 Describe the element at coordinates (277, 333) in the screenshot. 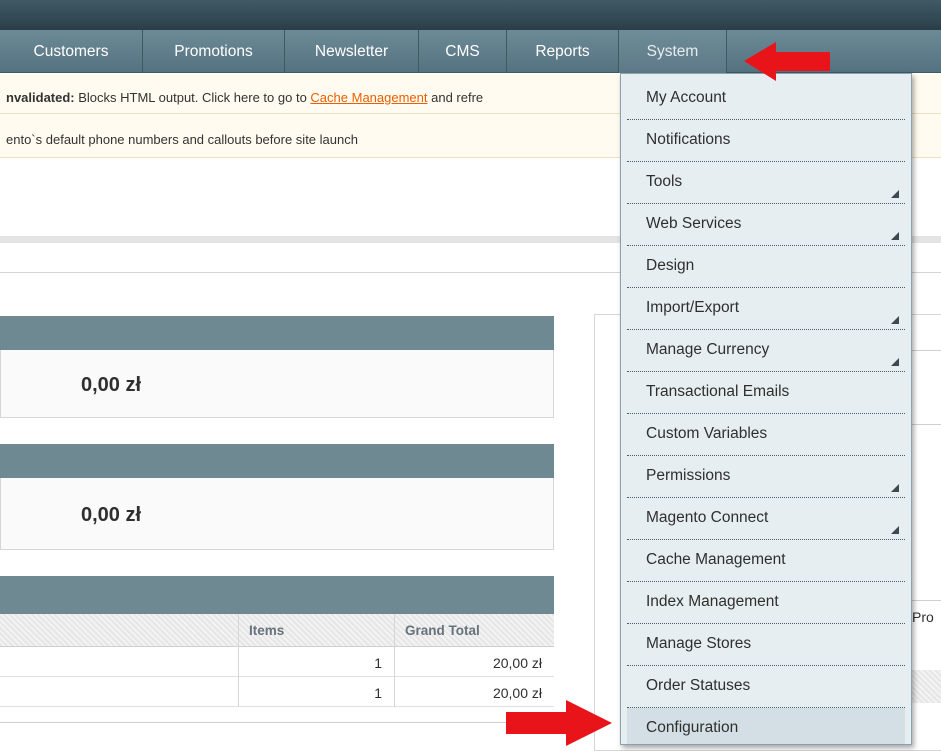

I see `lifetime-sales-header` at that location.